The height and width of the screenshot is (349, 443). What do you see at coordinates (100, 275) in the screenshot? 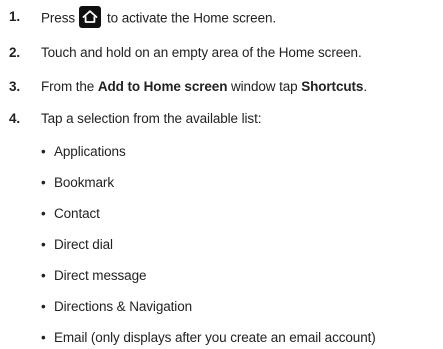
I see `option-label: Direct message` at bounding box center [100, 275].